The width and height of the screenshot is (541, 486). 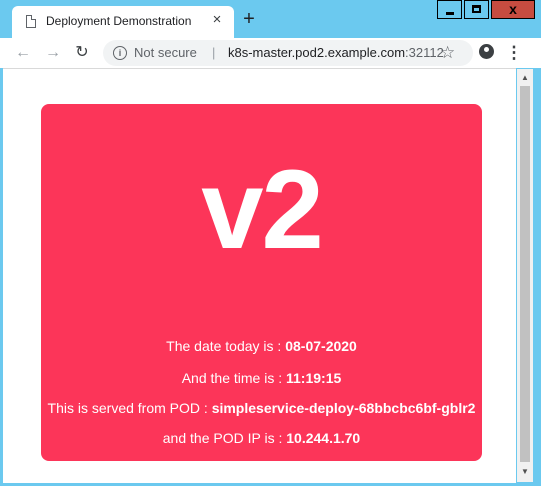 I want to click on ip-line: and the POD IP is : 10.244.1.70, so click(x=261, y=438).